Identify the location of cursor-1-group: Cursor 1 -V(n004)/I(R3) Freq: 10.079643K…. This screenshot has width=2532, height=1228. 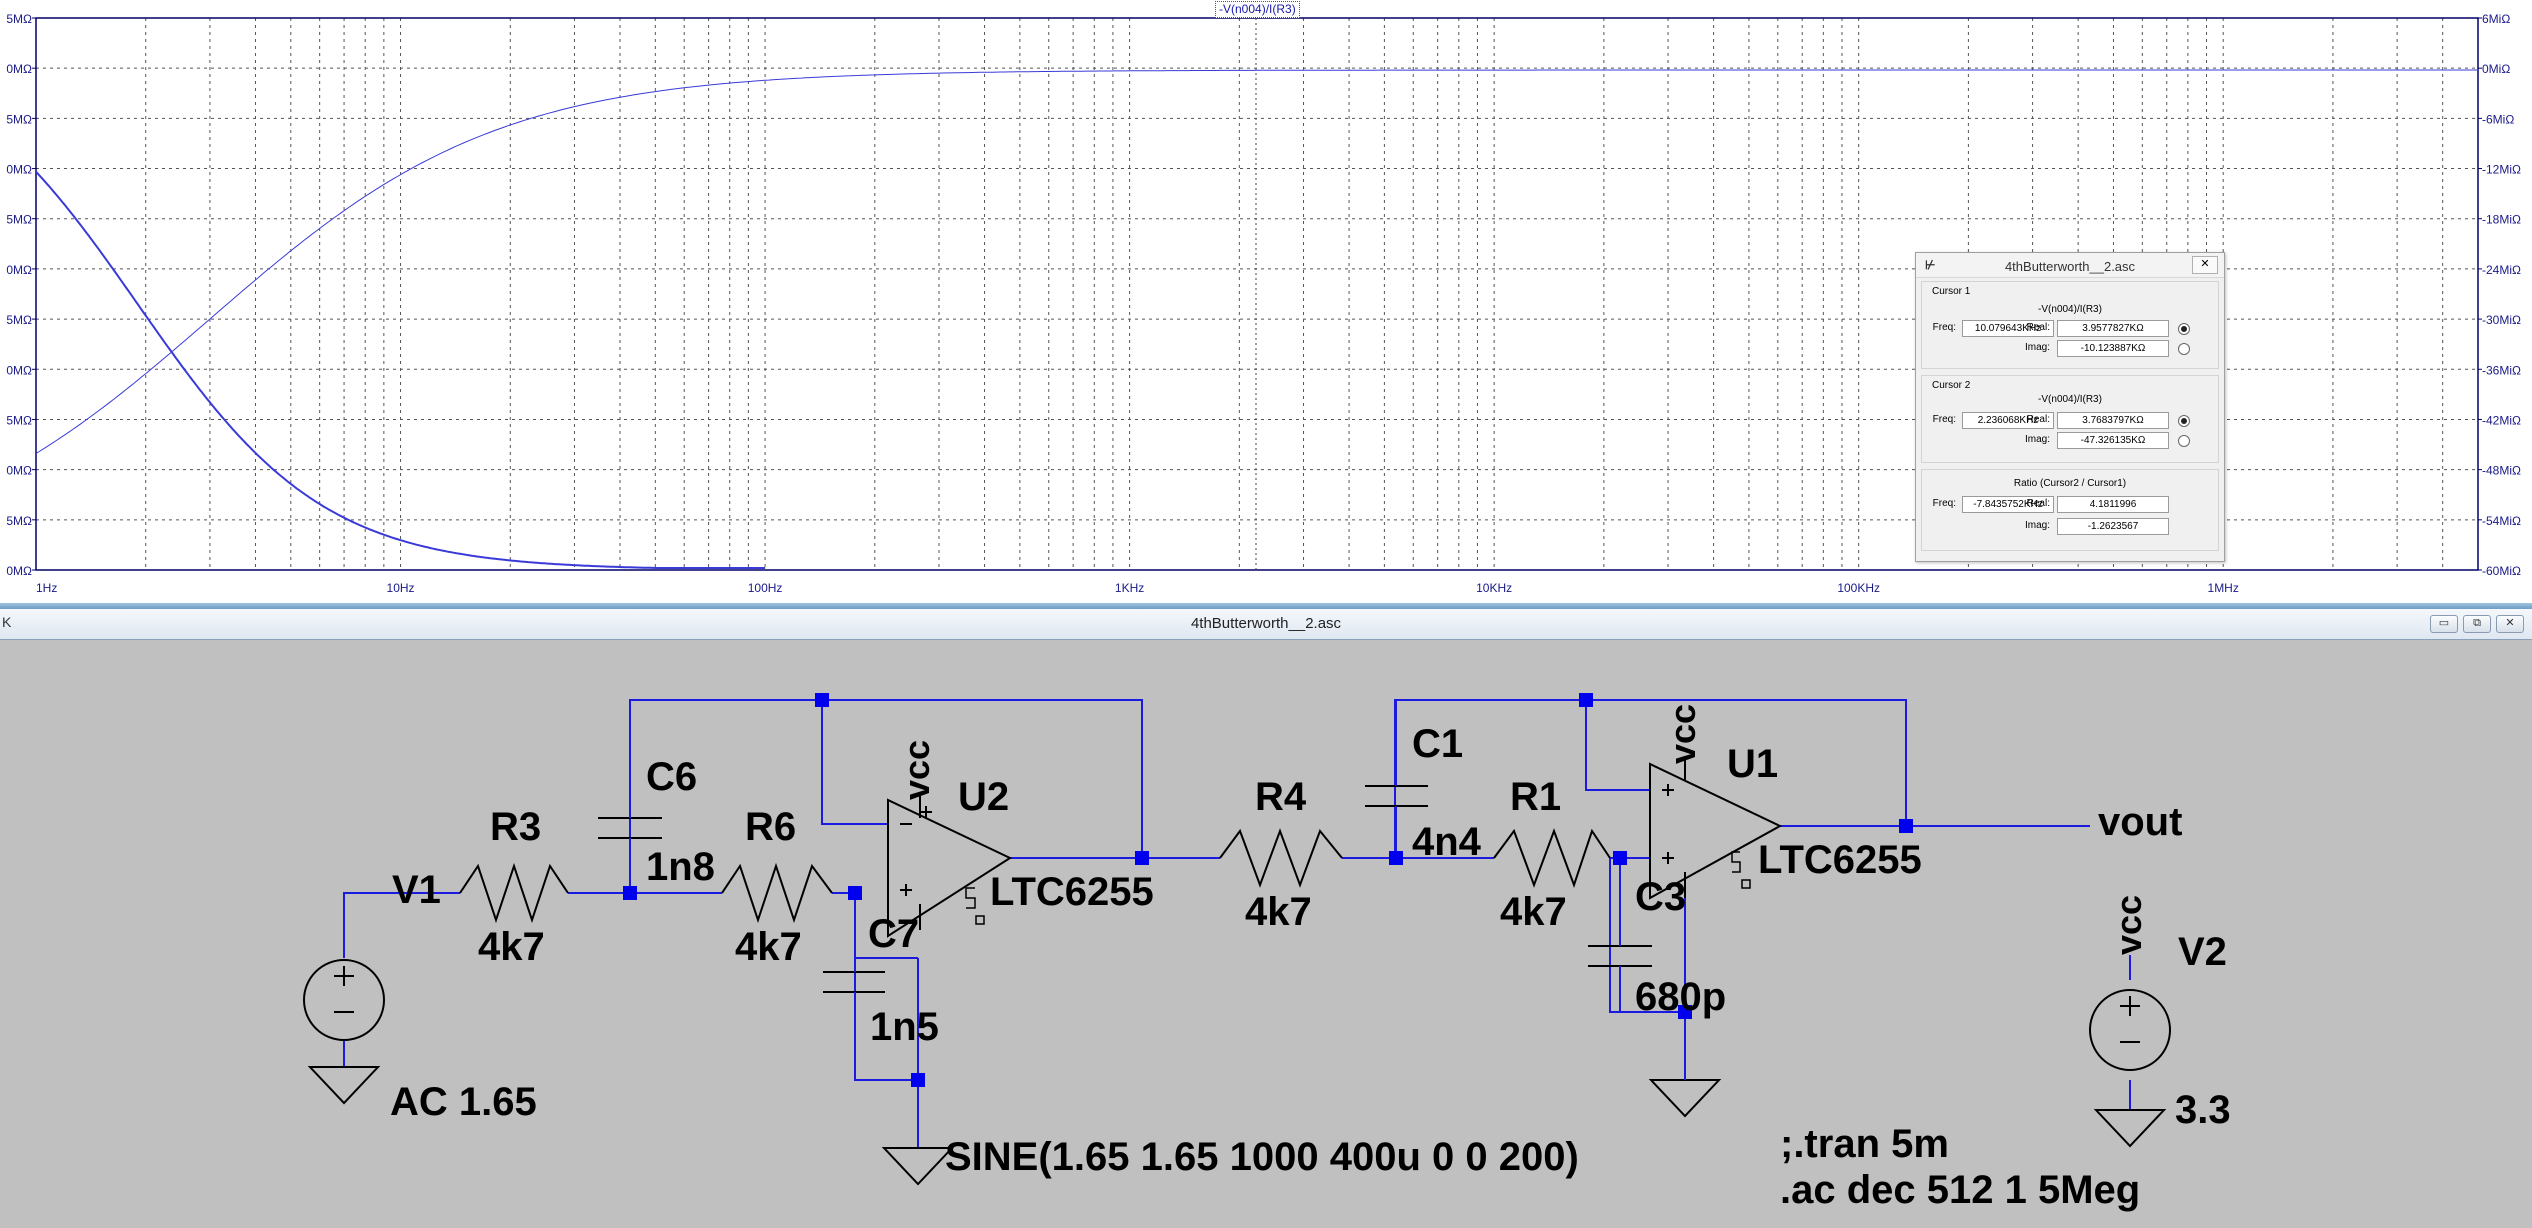
(2070, 325).